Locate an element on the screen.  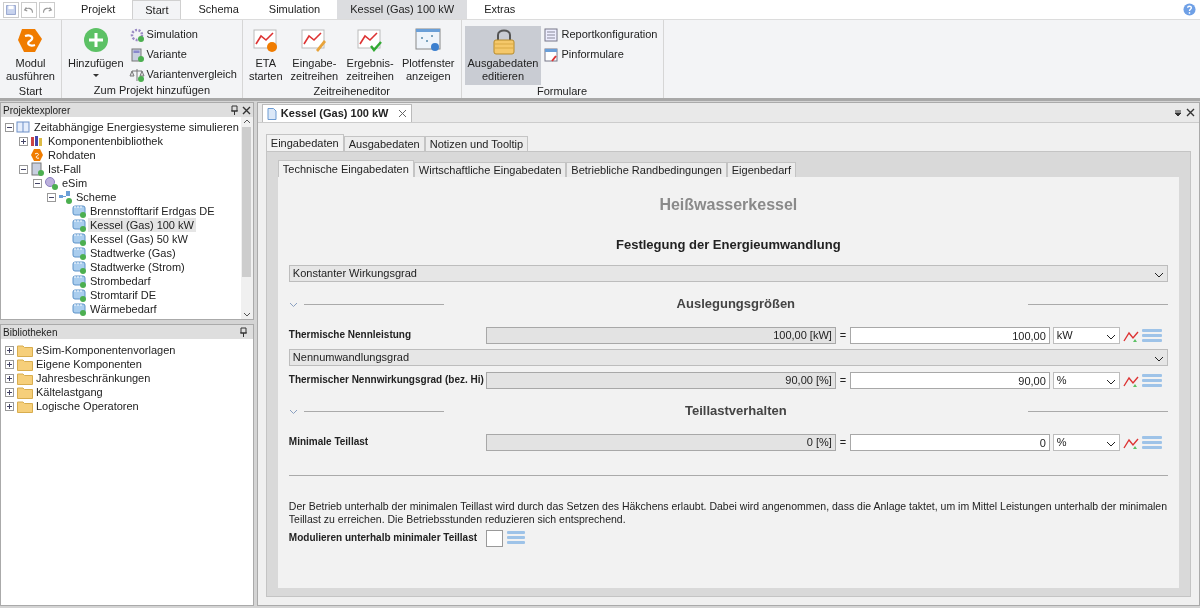
readonly-field: 0 [%] is located at coordinates (660, 442).